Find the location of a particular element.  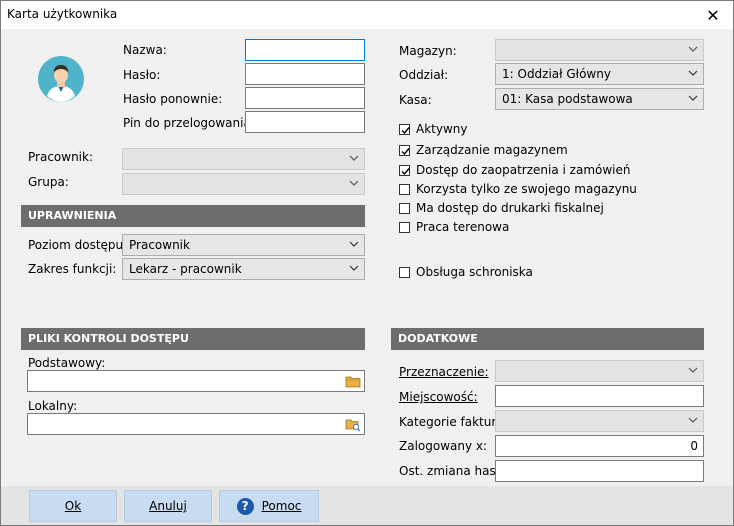

poziom-dostepu-select: Pracownik is located at coordinates (243, 245).